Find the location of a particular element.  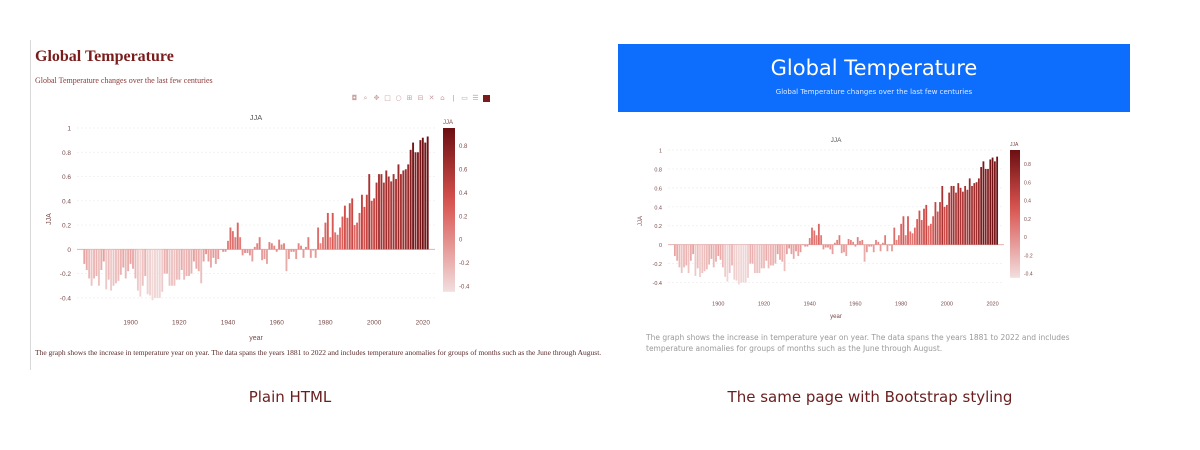

bar-1929 is located at coordinates (201, 266).